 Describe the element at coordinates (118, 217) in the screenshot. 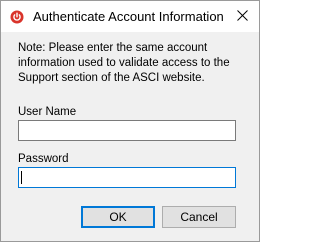

I see `ok-button: OK` at that location.